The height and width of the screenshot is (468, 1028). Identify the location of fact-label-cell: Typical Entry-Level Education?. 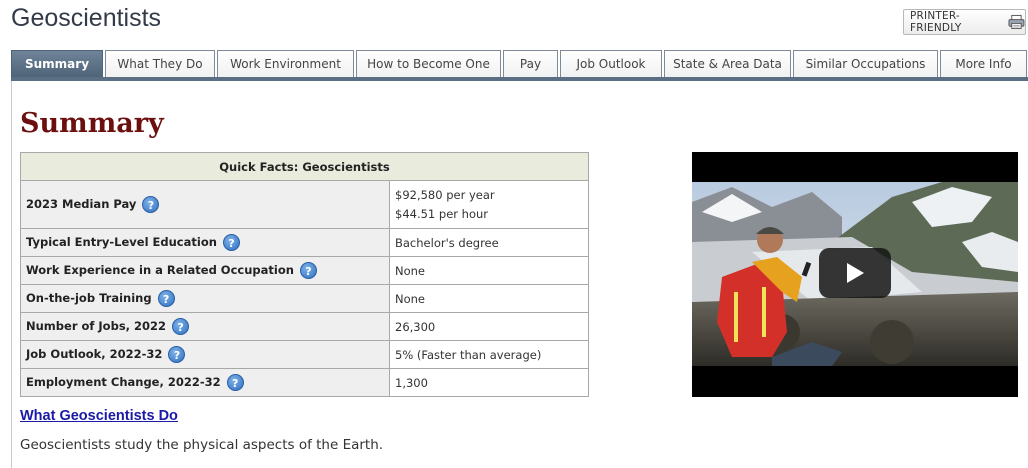
(205, 242).